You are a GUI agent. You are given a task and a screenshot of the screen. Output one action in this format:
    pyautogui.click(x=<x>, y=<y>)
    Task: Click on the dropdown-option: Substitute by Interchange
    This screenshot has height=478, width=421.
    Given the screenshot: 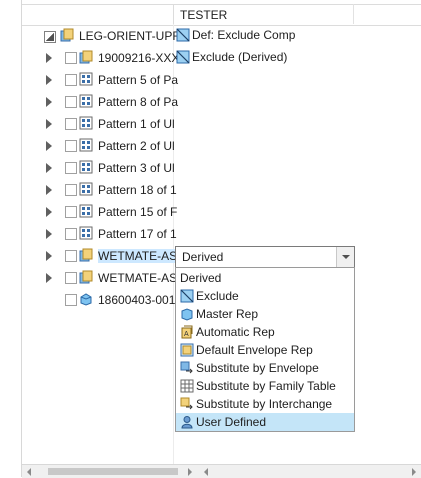 What is the action you would take?
    pyautogui.click(x=265, y=404)
    